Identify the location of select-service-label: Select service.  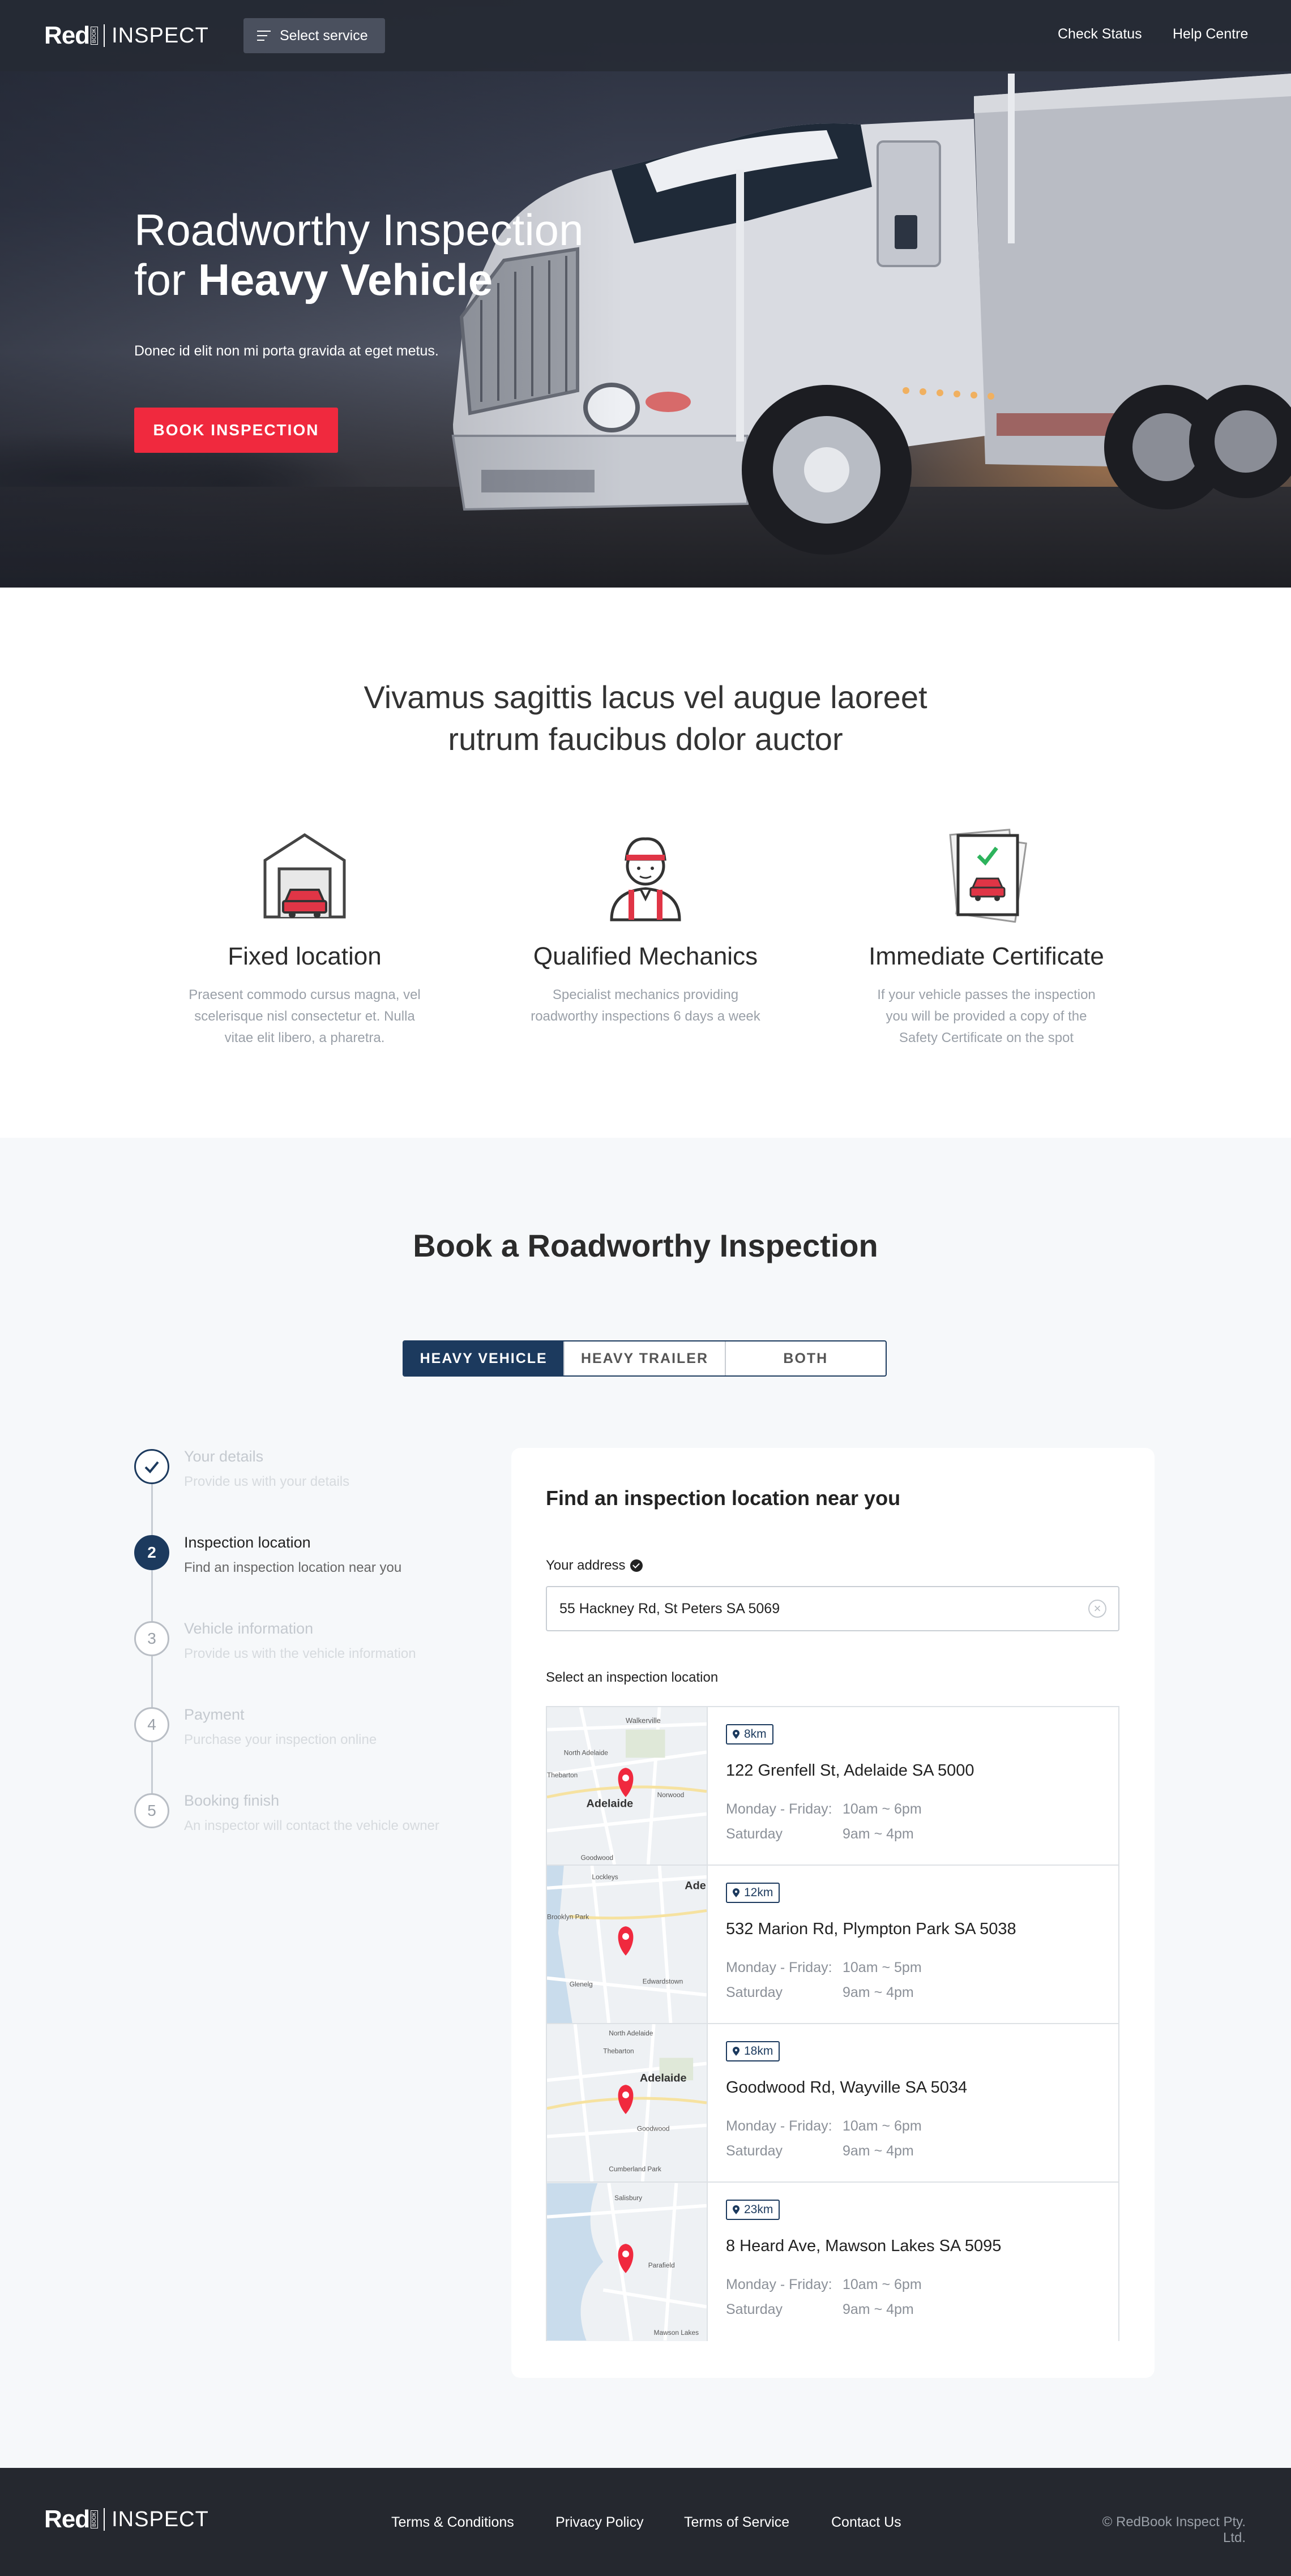
(324, 35).